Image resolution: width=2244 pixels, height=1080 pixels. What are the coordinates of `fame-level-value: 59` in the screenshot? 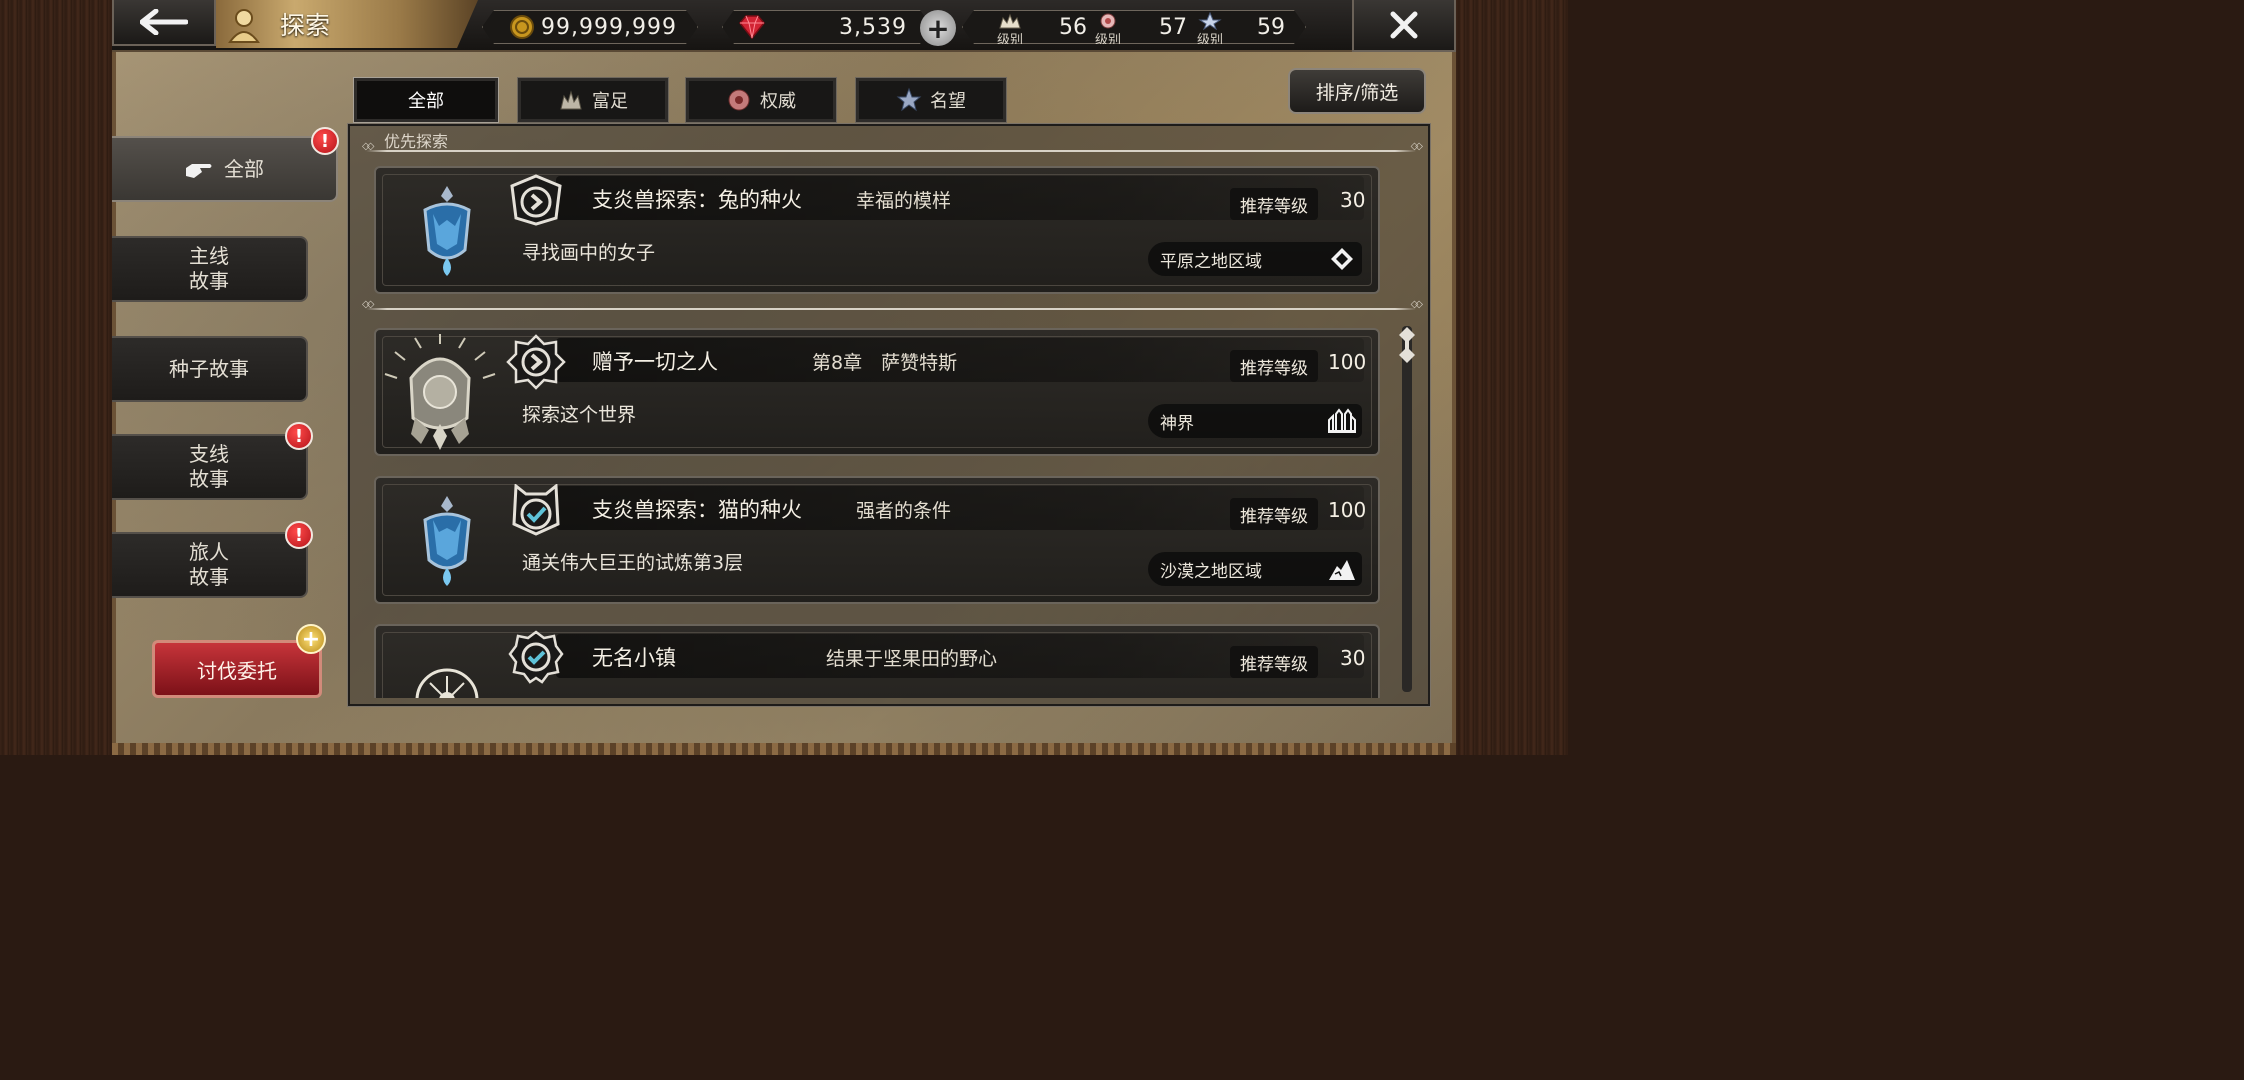 It's located at (1271, 27).